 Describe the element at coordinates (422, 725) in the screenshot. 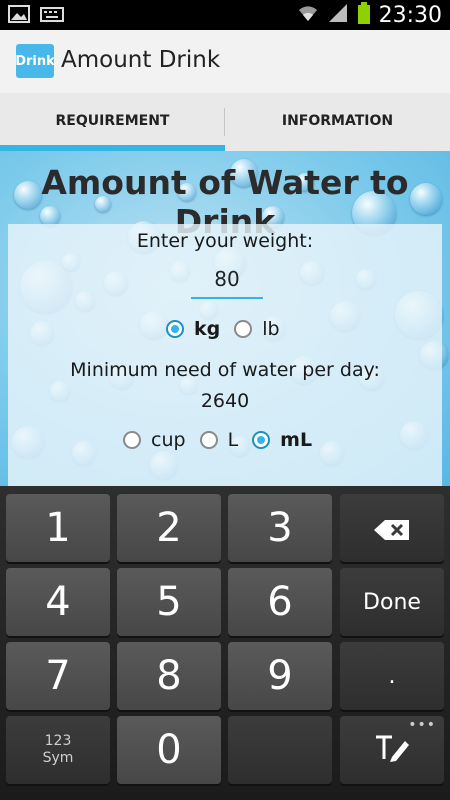

I see `more-options-icon: •••` at that location.